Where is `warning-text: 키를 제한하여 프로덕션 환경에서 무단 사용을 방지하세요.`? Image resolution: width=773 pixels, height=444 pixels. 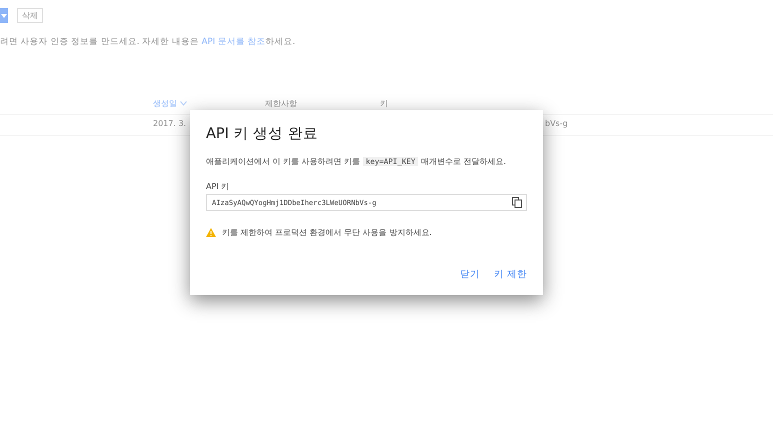 warning-text: 키를 제한하여 프로덕션 환경에서 무단 사용을 방지하세요. is located at coordinates (327, 232).